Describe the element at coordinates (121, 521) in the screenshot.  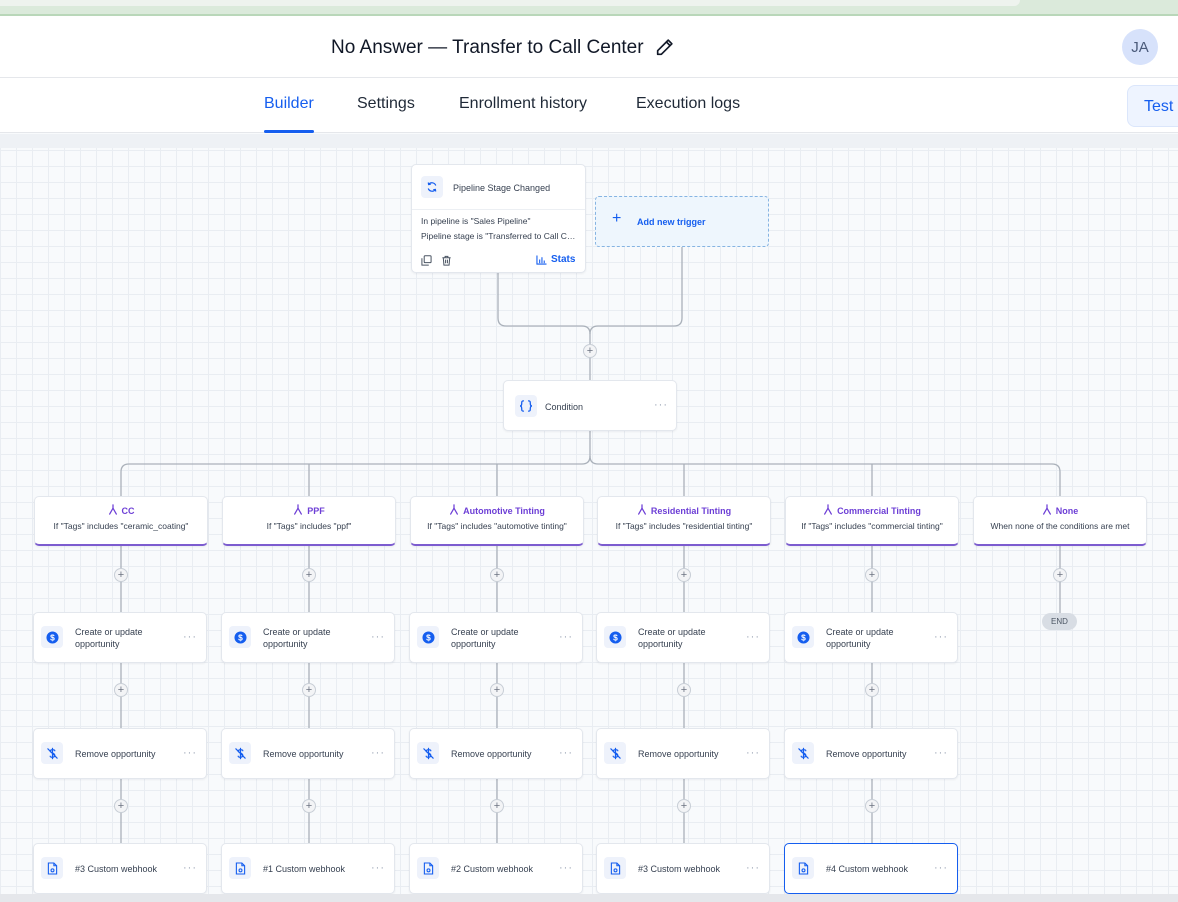
I see `branch-card: CC If "Tags" includes "ceramic_coating"` at that location.